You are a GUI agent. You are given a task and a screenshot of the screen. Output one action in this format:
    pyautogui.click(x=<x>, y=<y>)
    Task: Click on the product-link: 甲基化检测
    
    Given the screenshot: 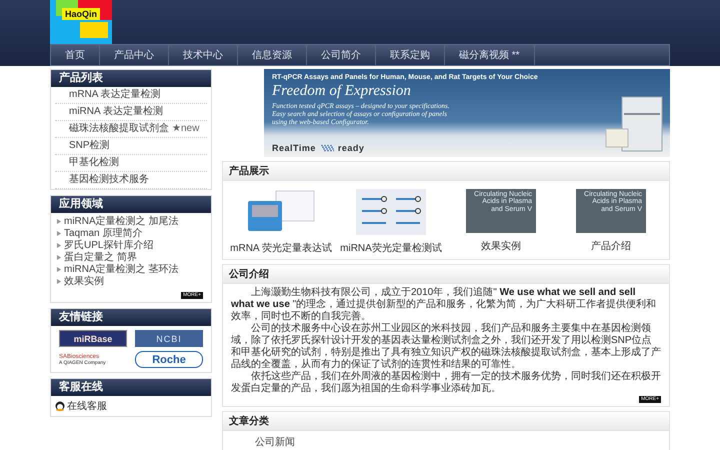 What is the action you would take?
    pyautogui.click(x=131, y=163)
    